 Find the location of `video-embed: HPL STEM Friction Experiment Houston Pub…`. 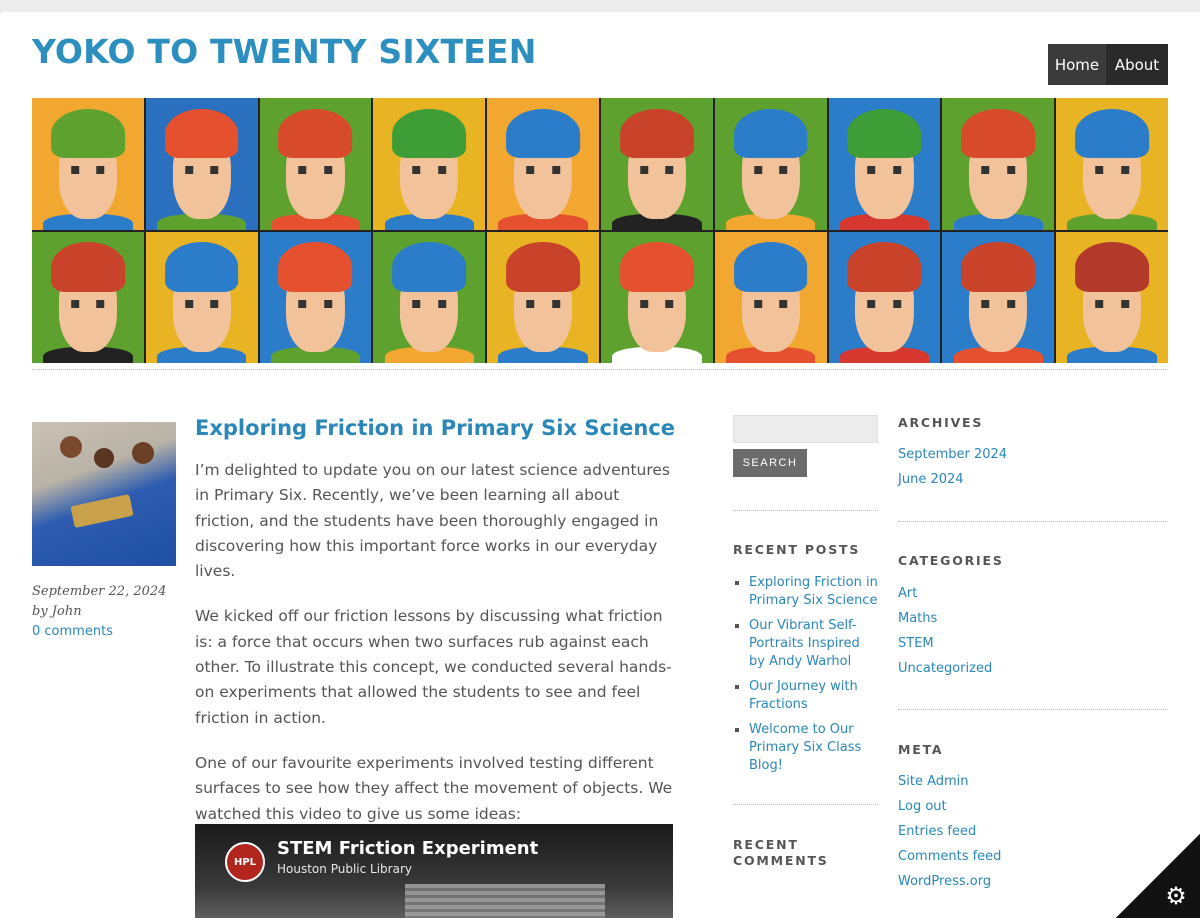

video-embed: HPL STEM Friction Experiment Houston Pub… is located at coordinates (434, 871).